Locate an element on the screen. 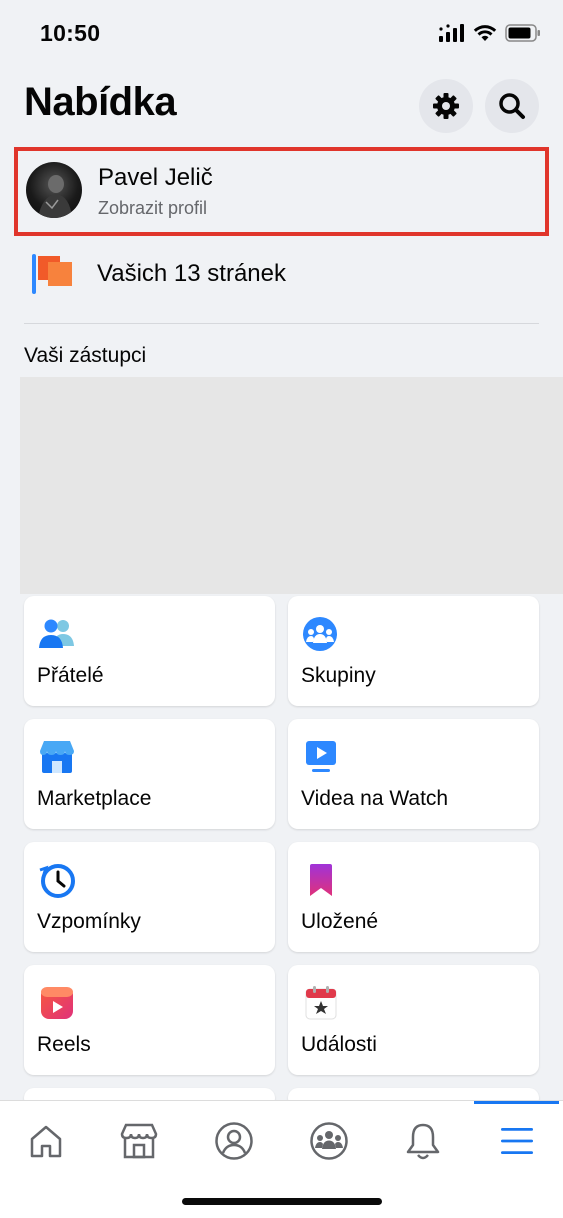 This screenshot has height=1218, width=563. status-bar: 10:50 is located at coordinates (281, 35).